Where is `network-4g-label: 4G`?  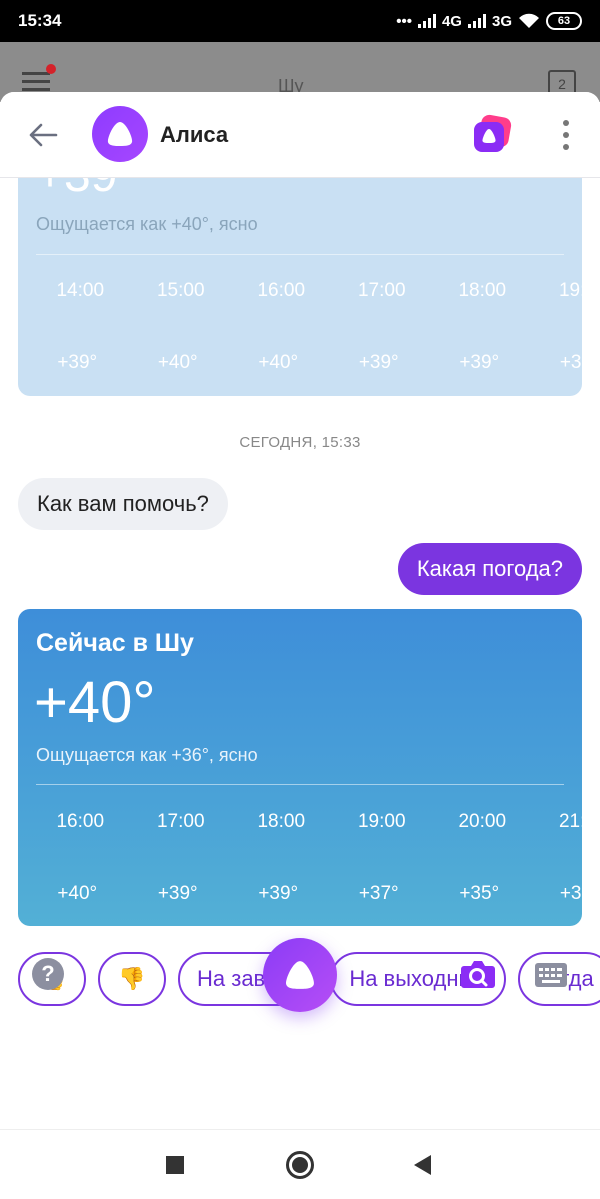 network-4g-label: 4G is located at coordinates (451, 21).